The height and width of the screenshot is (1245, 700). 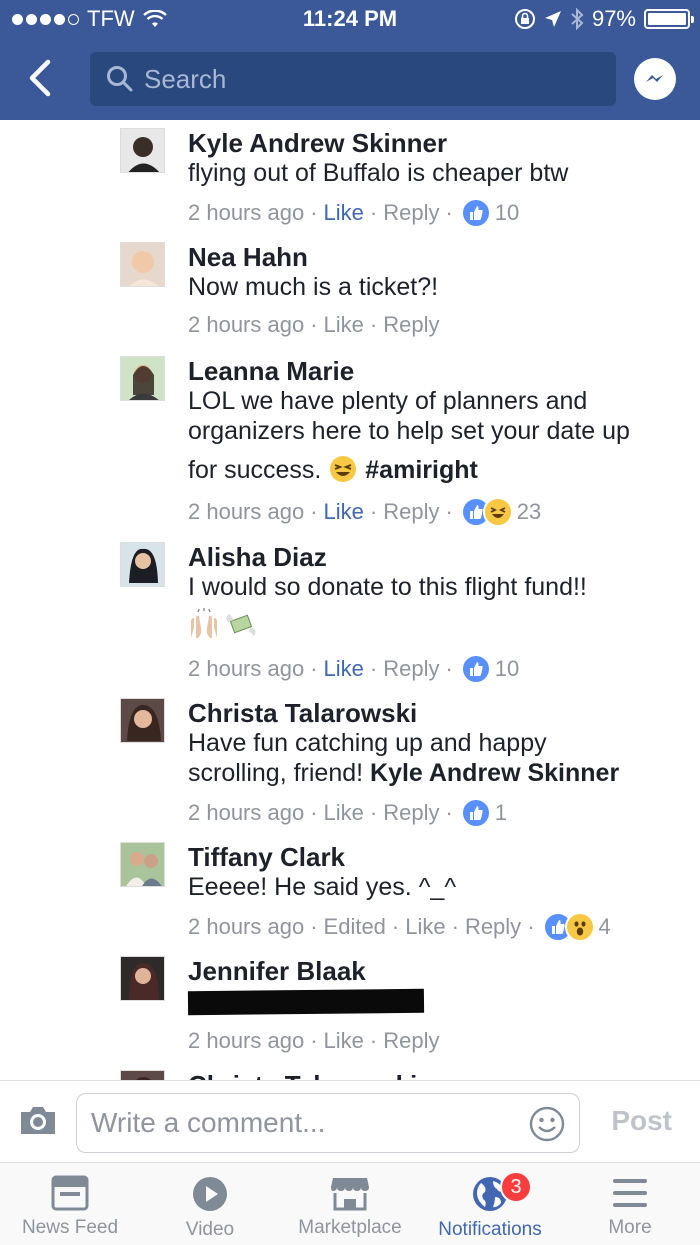 I want to click on commenter-name: Nea Hahn, so click(x=438, y=257).